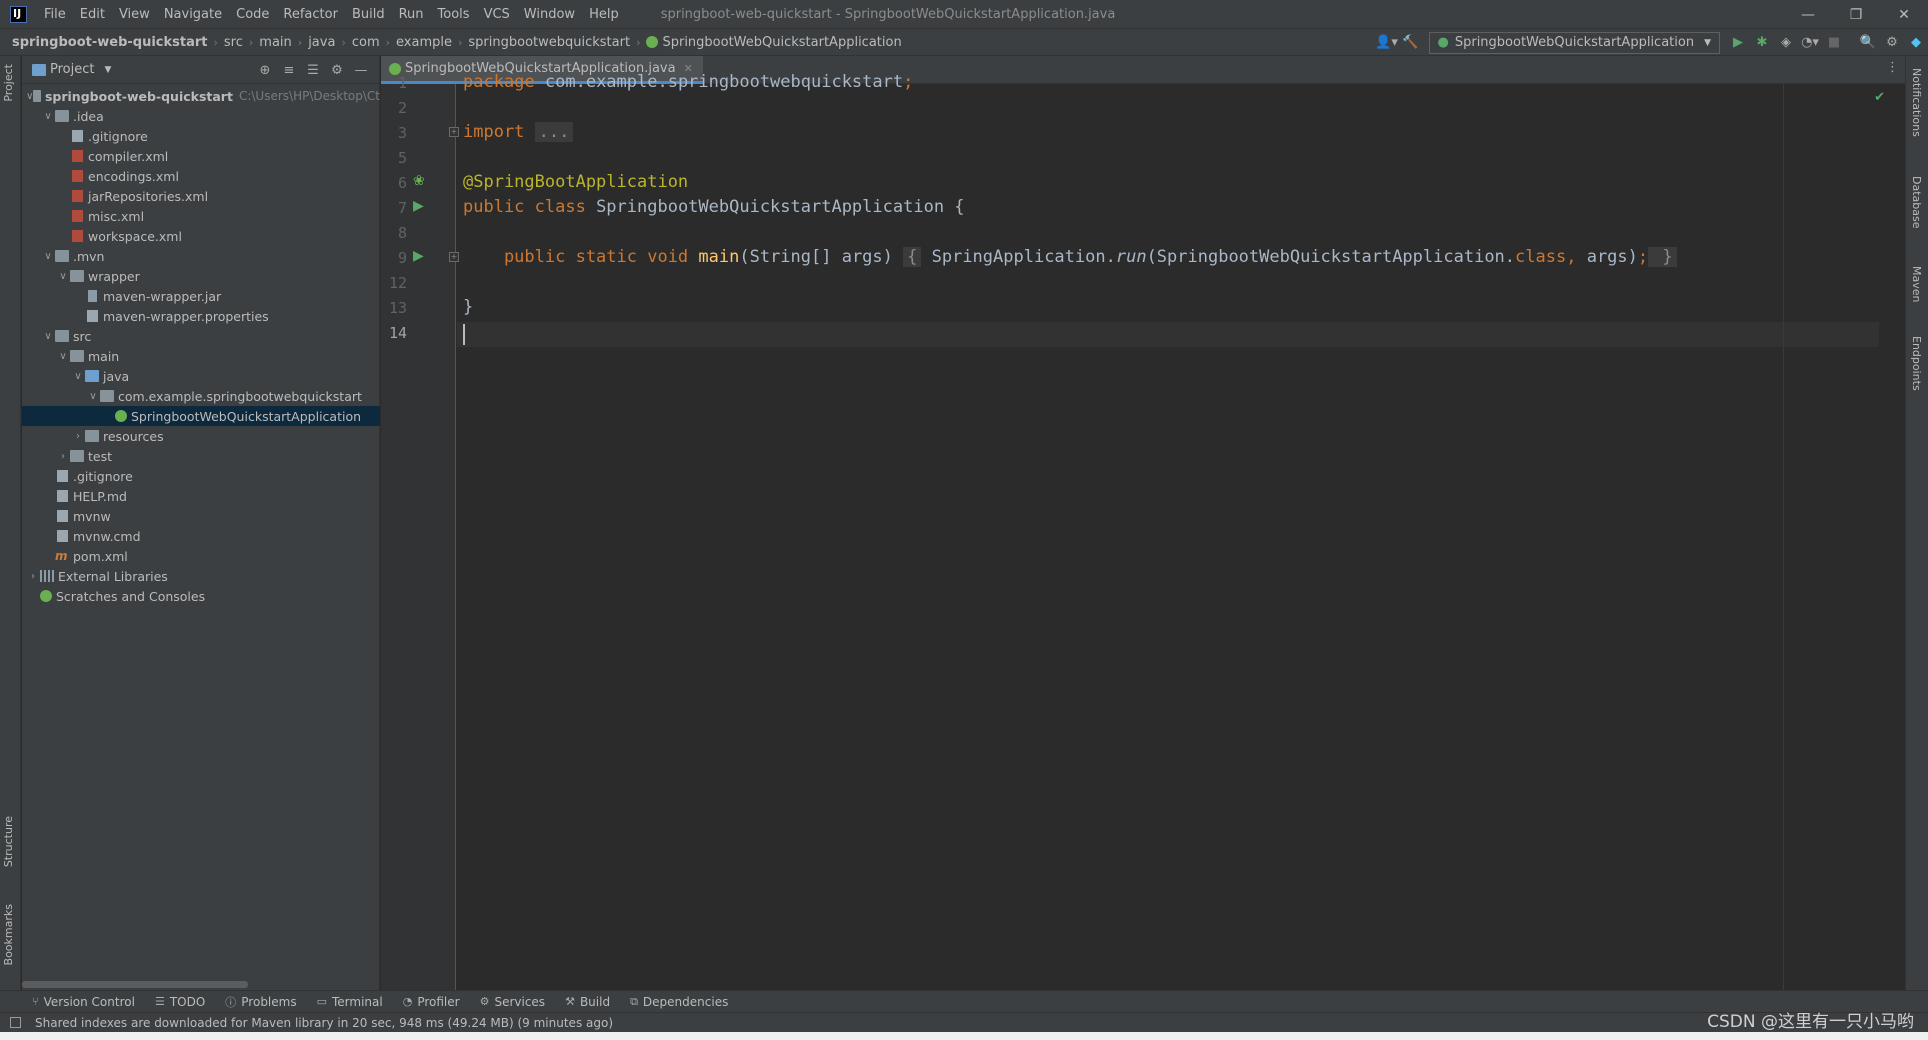  Describe the element at coordinates (201, 396) in the screenshot. I see `tree-item: ∨ com.example.springbootwebquickstart` at that location.